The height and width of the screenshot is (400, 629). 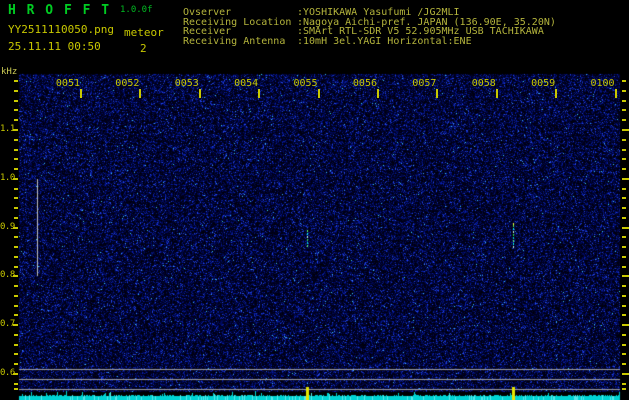 I want to click on observation-datetime: 25.11.11 00:50, so click(x=54, y=46).